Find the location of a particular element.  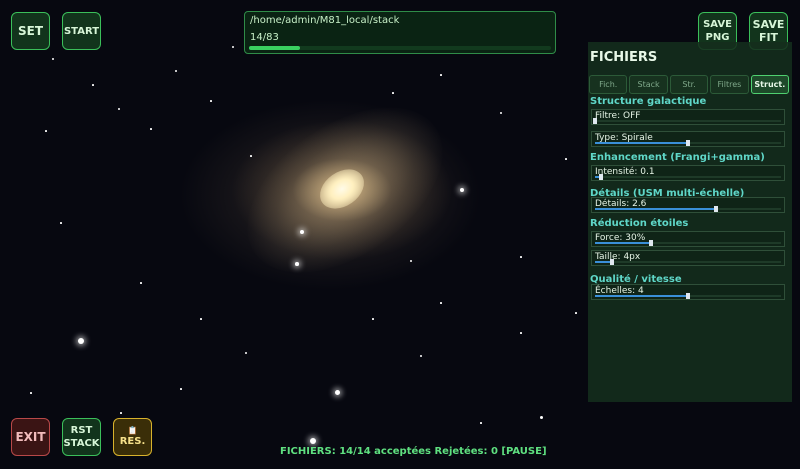

setting-slider: Force: 30% is located at coordinates (688, 239).